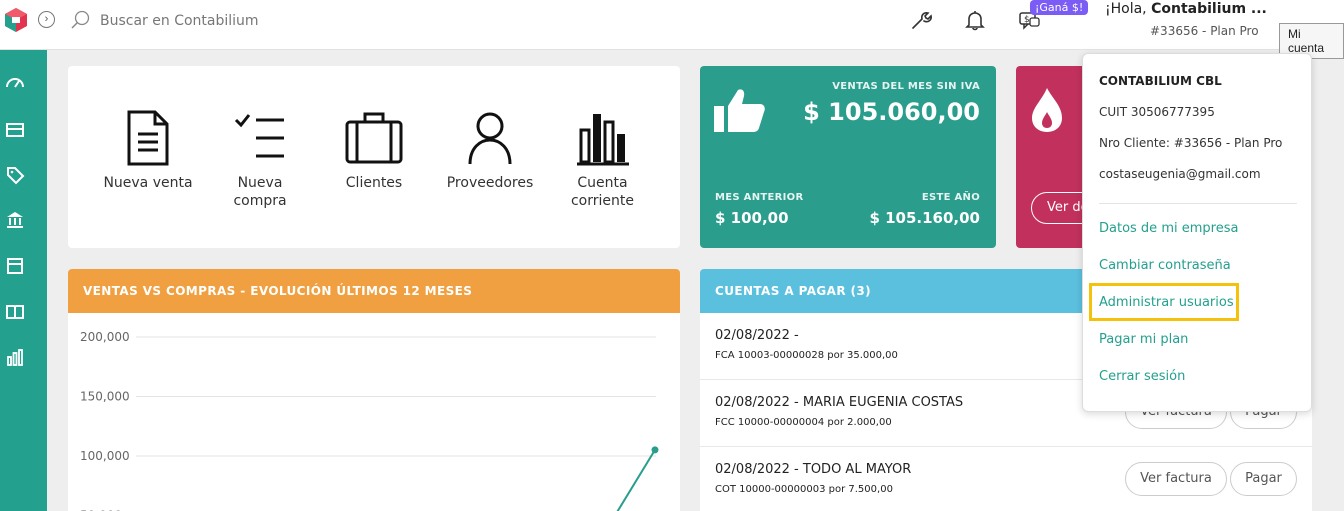 The height and width of the screenshot is (511, 1344). I want to click on bank-icon, so click(15, 220).